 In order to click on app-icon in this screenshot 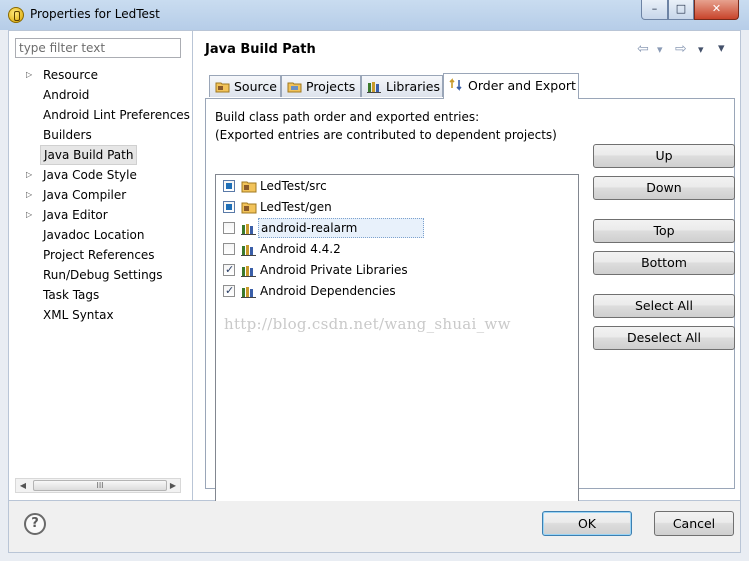, I will do `click(16, 15)`.